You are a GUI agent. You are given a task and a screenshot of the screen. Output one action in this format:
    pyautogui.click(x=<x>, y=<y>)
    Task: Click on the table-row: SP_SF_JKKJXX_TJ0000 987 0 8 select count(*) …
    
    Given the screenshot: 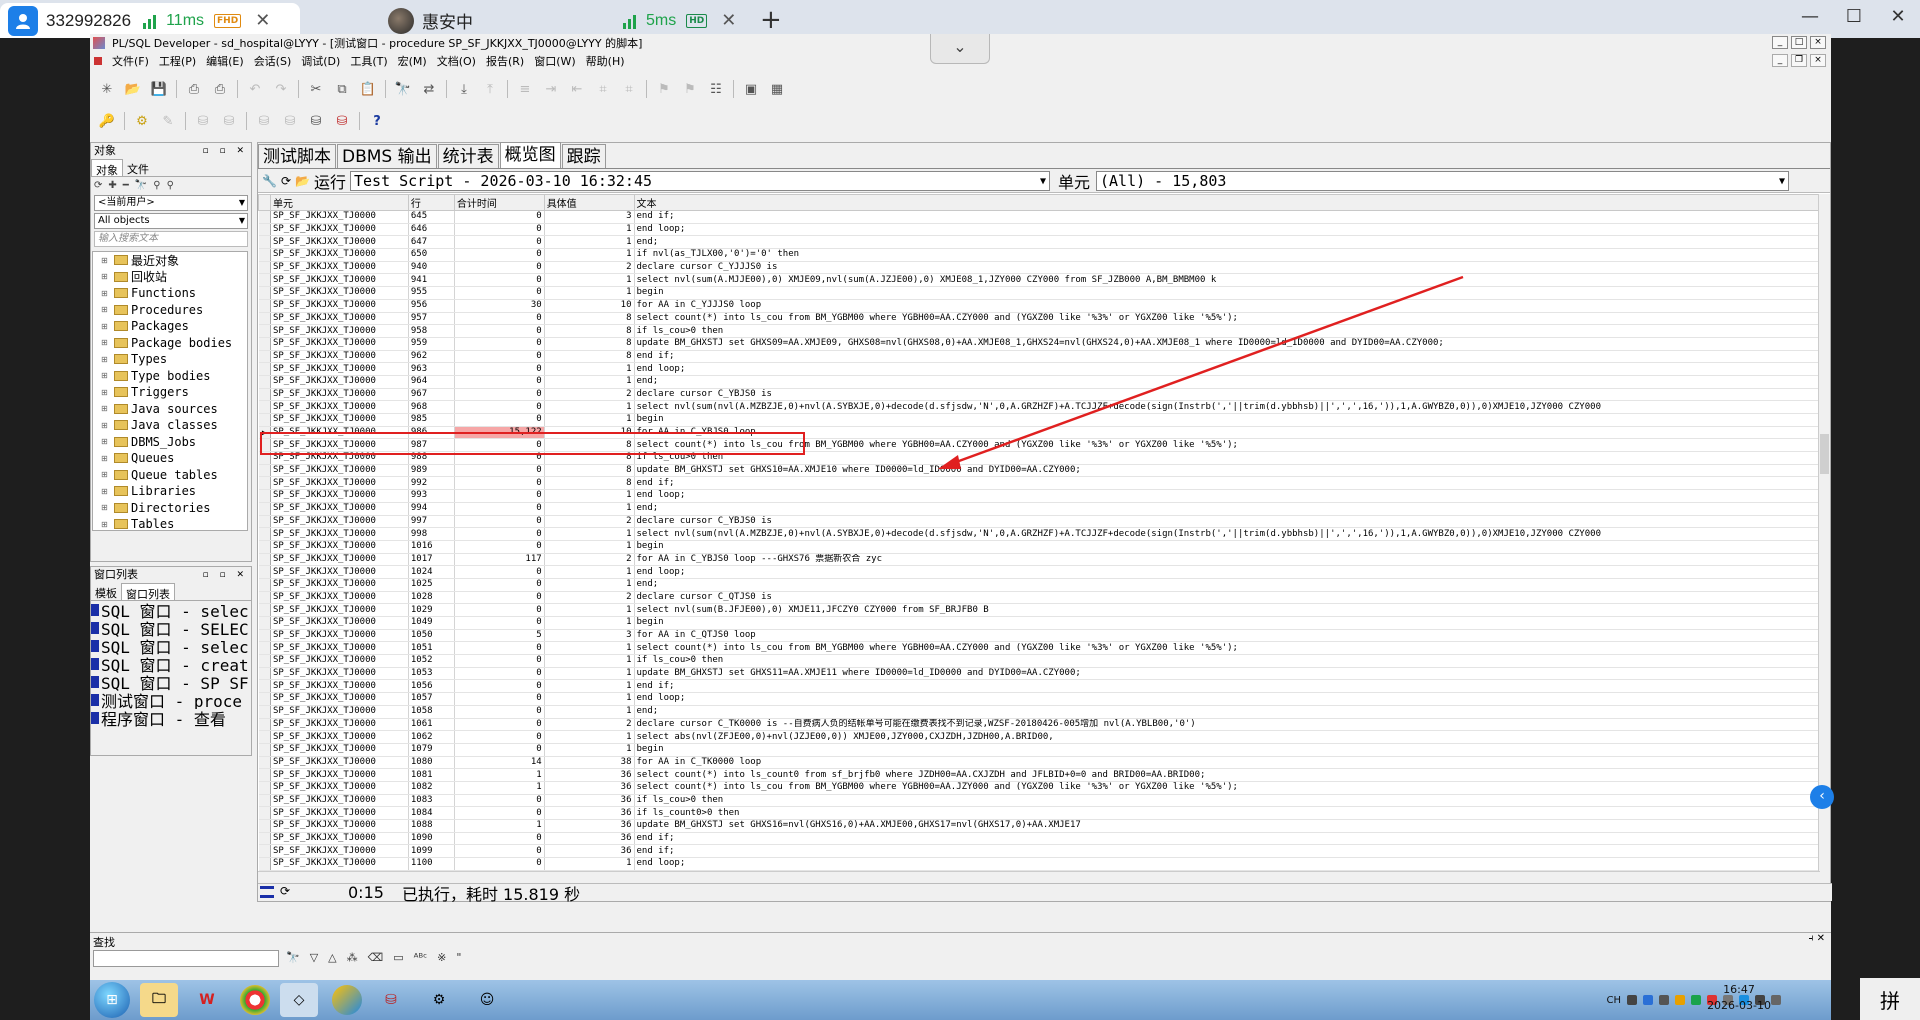 What is the action you would take?
    pyautogui.click(x=1039, y=445)
    